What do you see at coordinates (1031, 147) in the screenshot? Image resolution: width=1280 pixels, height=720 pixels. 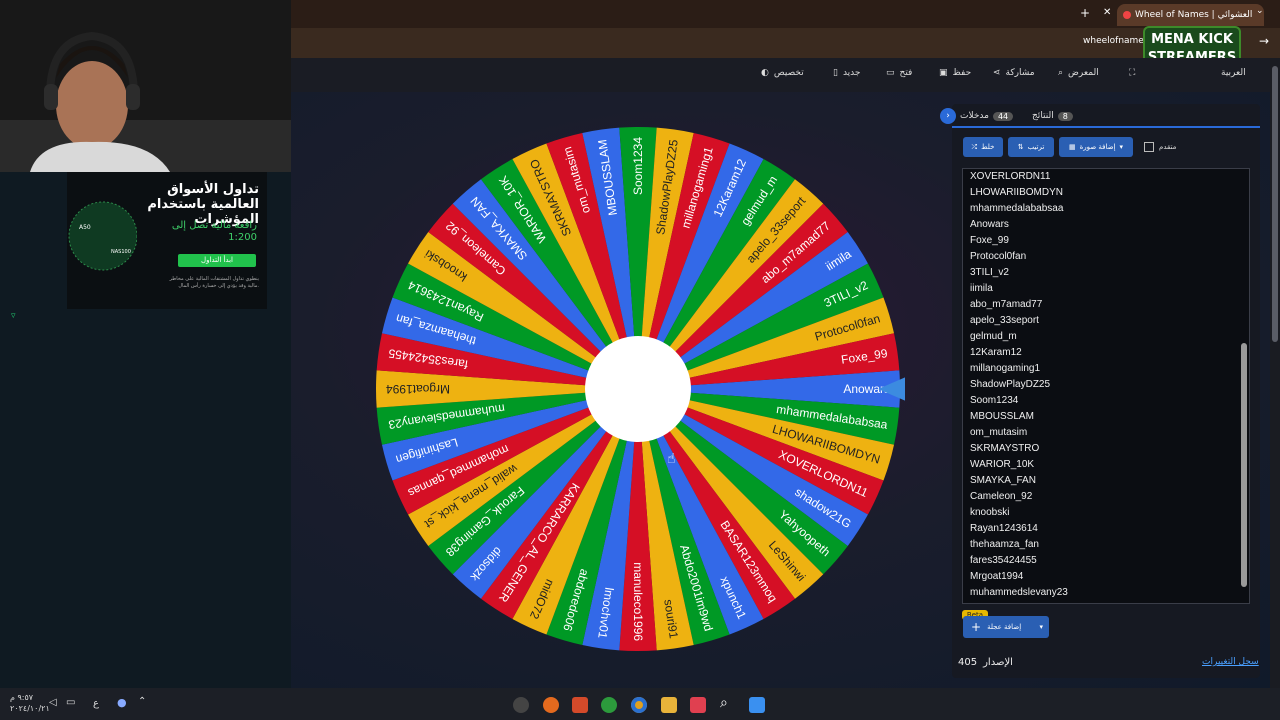 I see `sort-button: ⇅ ترتيب` at bounding box center [1031, 147].